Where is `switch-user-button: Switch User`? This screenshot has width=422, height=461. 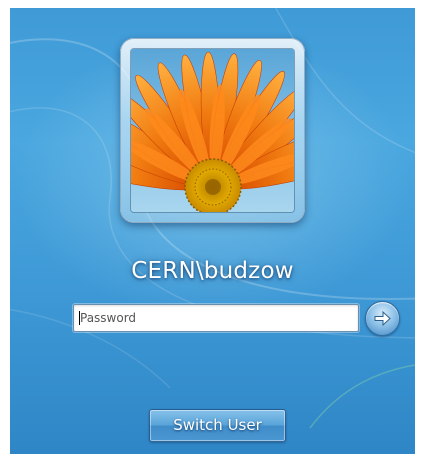
switch-user-button: Switch User is located at coordinates (217, 425).